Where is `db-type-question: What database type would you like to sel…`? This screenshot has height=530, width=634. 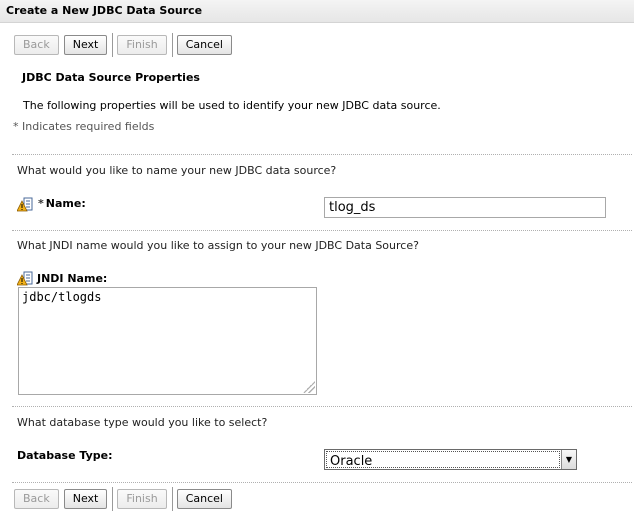 db-type-question: What database type would you like to sel… is located at coordinates (142, 422).